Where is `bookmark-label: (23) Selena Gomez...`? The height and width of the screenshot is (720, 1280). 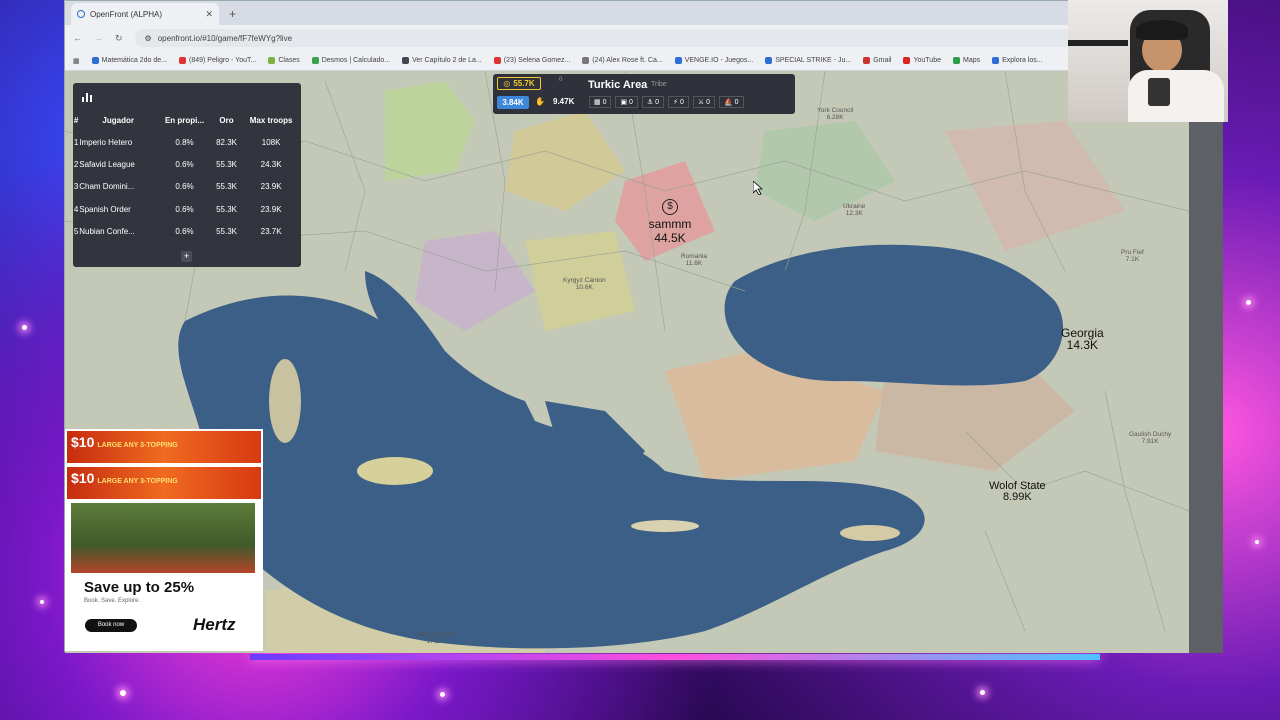 bookmark-label: (23) Selena Gomez... is located at coordinates (537, 60).